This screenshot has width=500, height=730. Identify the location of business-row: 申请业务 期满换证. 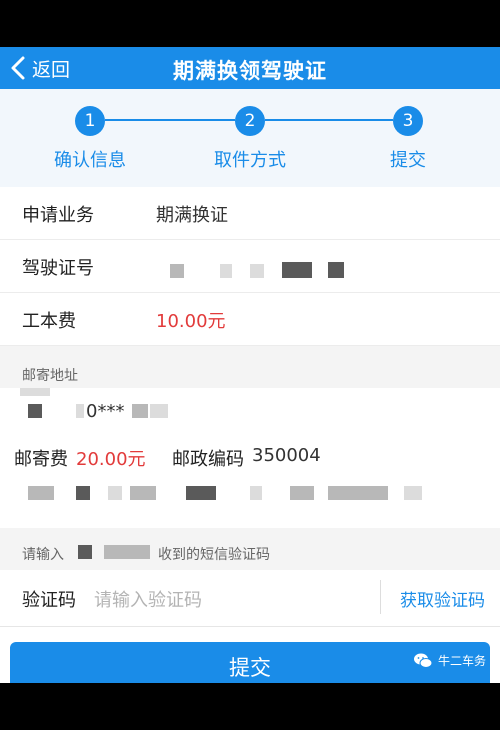
(250, 213).